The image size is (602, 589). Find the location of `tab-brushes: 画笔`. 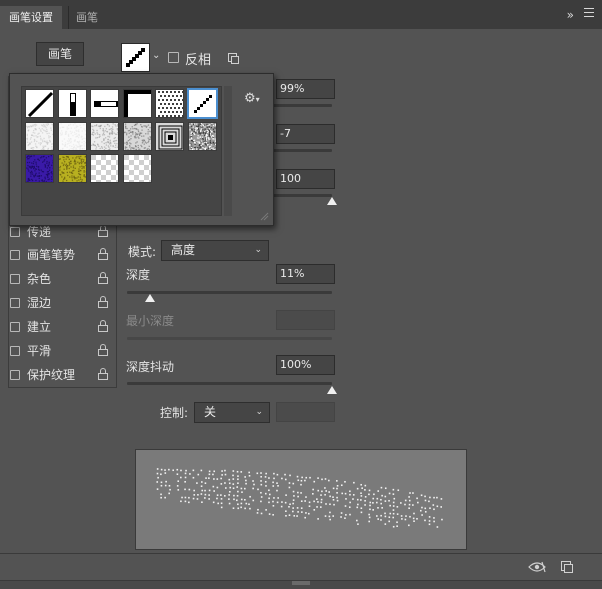

tab-brushes: 画笔 is located at coordinates (87, 17).